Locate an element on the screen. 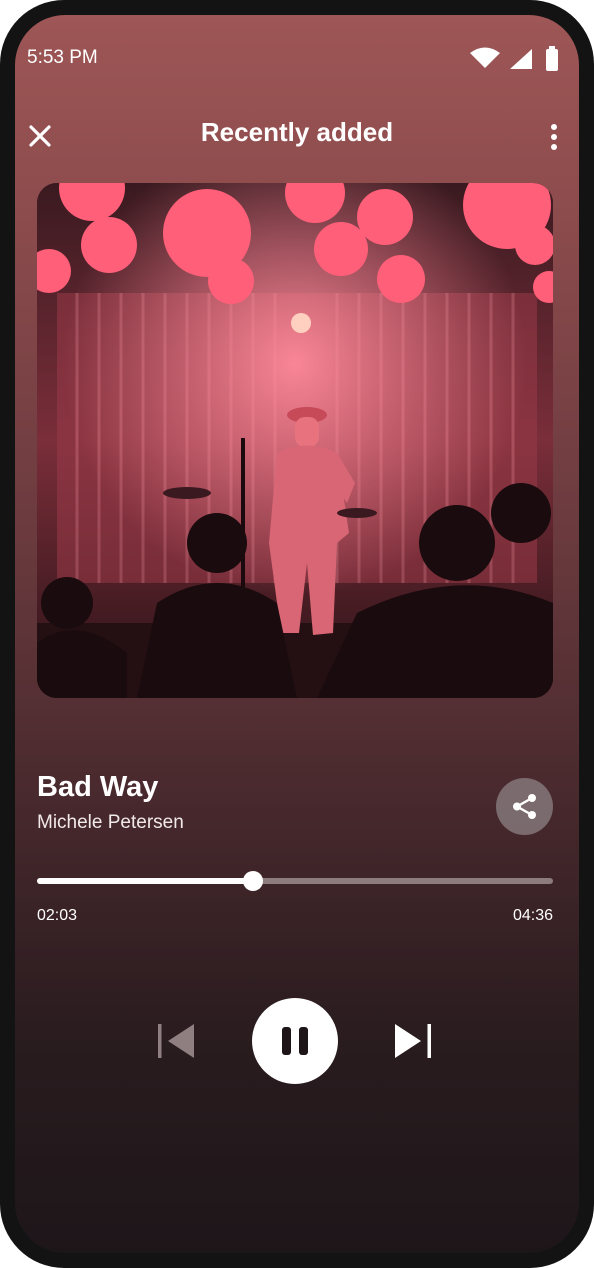 The height and width of the screenshot is (1268, 594). progress-fill is located at coordinates (145, 881).